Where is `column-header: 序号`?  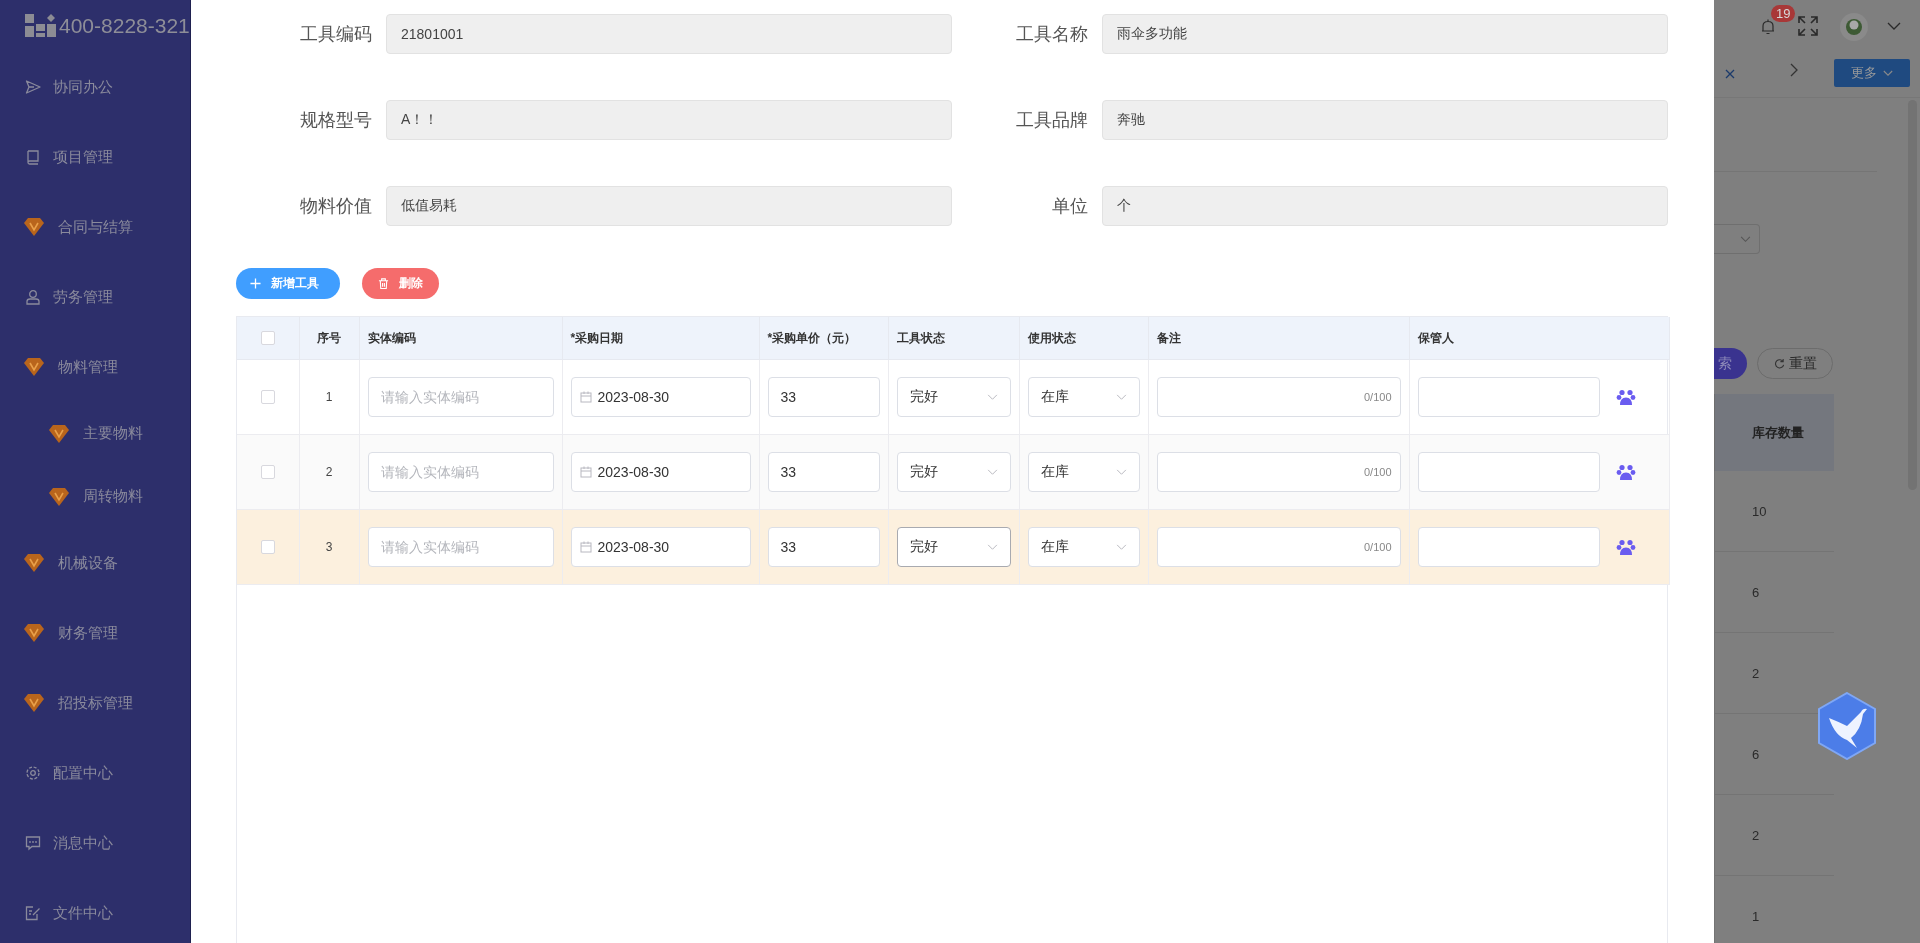 column-header: 序号 is located at coordinates (329, 338).